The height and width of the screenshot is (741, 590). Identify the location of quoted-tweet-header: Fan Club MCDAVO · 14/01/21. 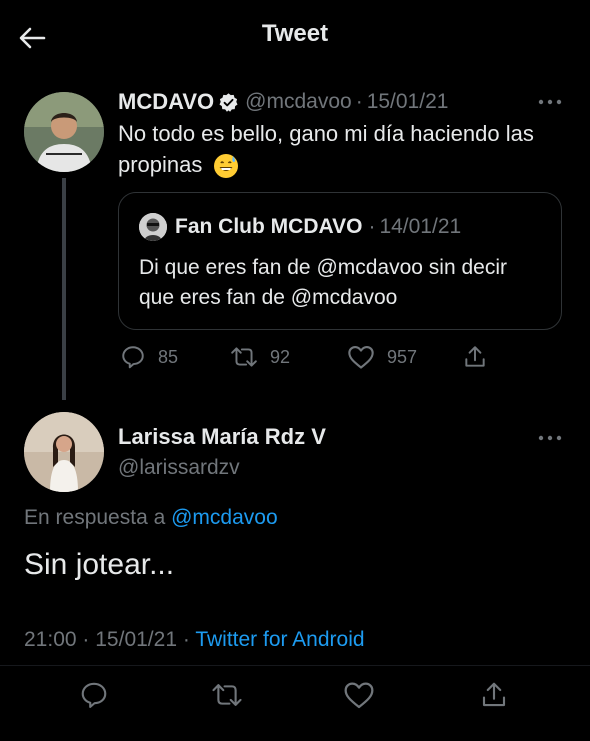
(300, 227).